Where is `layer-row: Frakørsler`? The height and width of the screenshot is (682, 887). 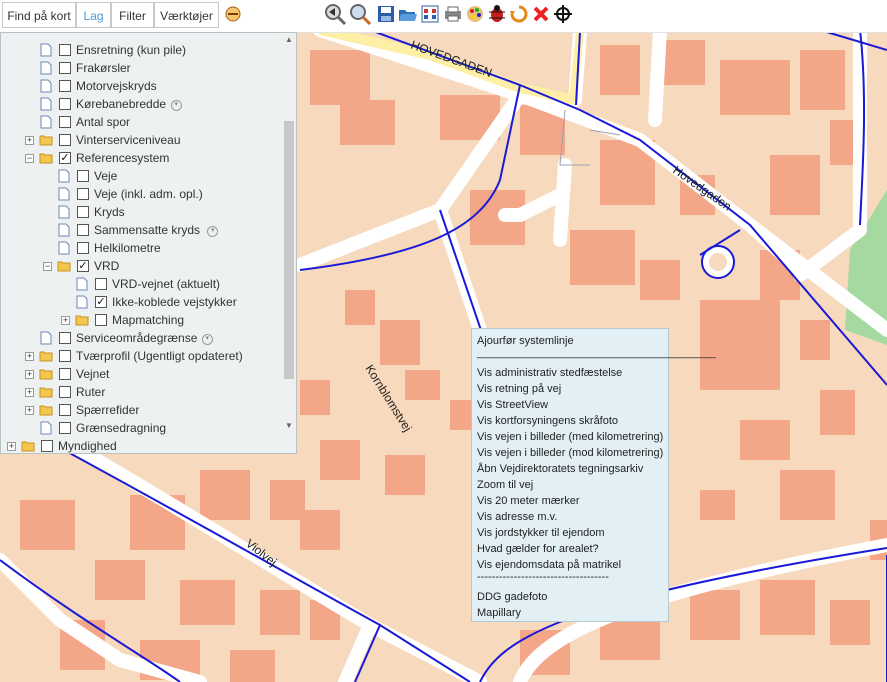
layer-row: Frakørsler is located at coordinates (141, 68).